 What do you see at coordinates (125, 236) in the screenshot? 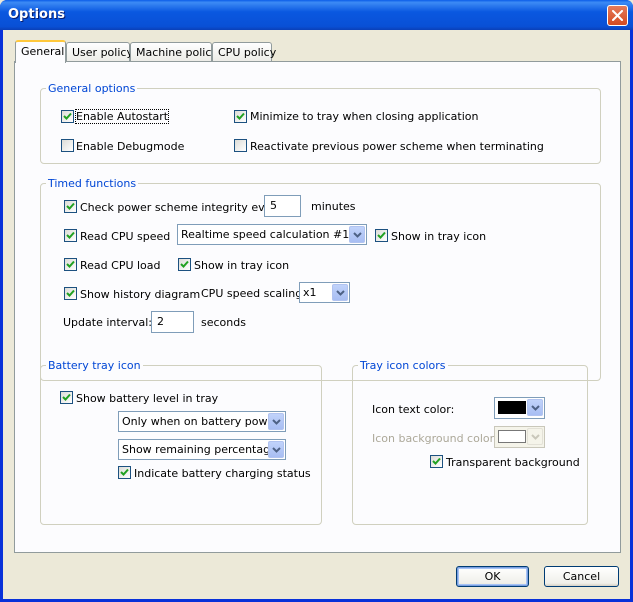
I see `read-cpu-speed-label: Read CPU speed` at bounding box center [125, 236].